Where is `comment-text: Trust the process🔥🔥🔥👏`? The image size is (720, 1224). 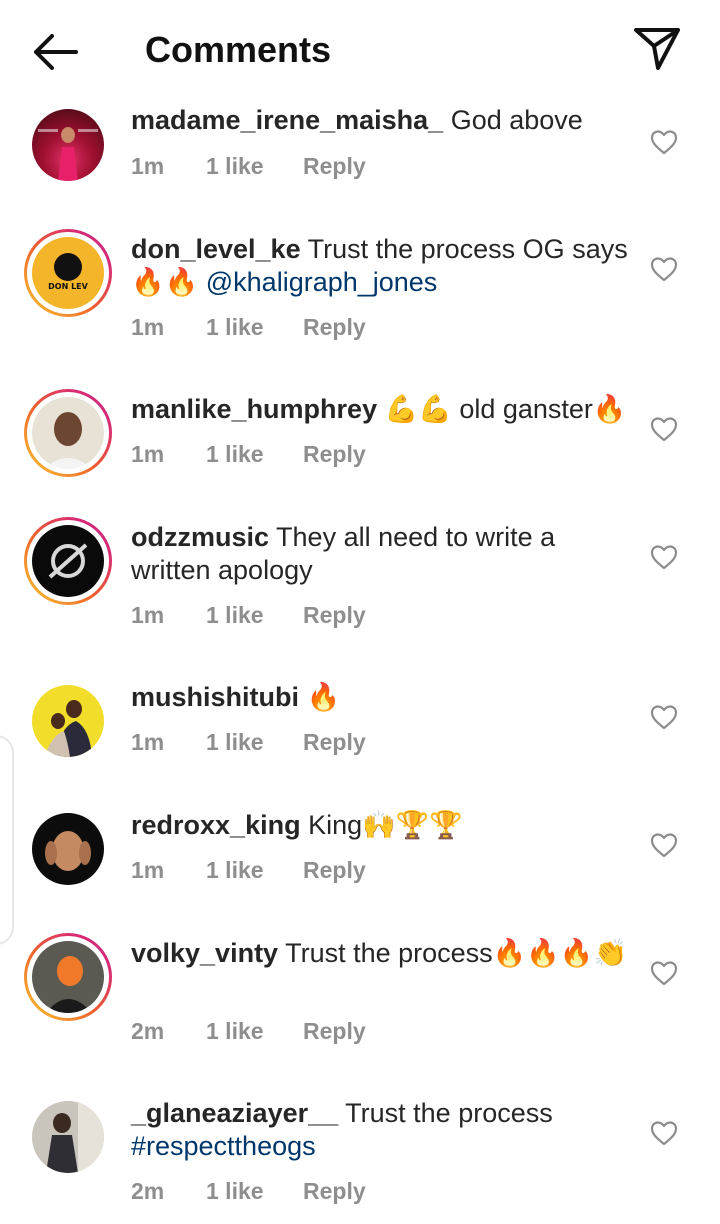
comment-text: Trust the process🔥🔥🔥👏 is located at coordinates (453, 953).